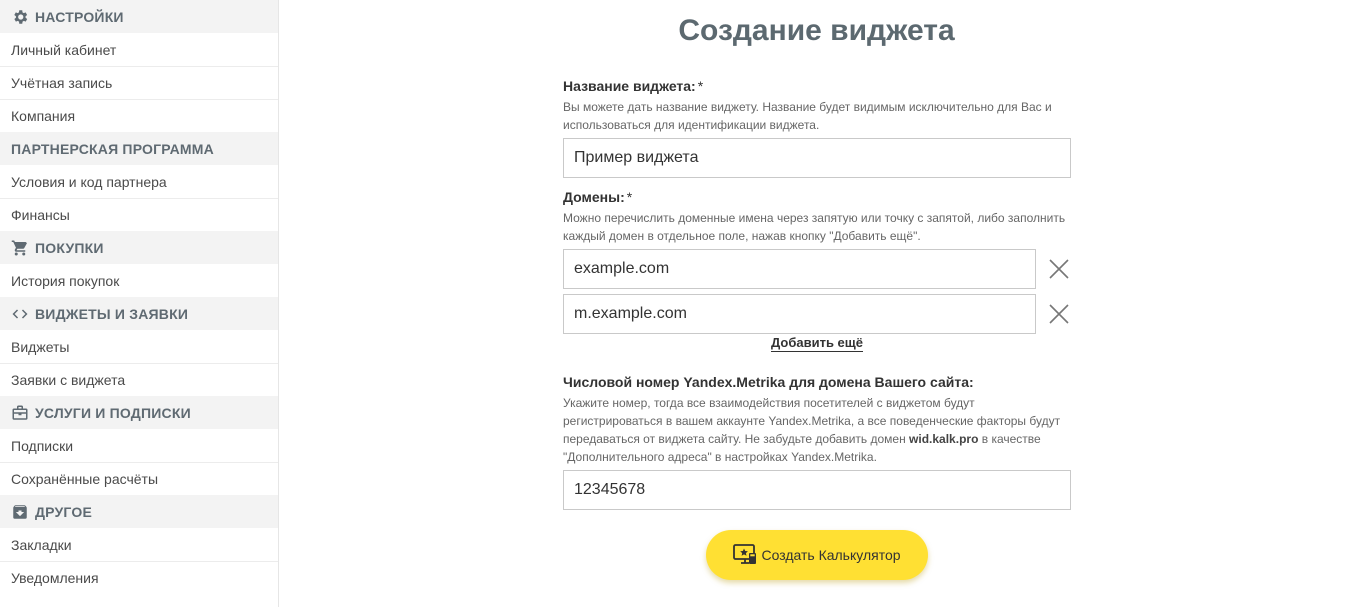 The width and height of the screenshot is (1354, 607). What do you see at coordinates (113, 412) in the screenshot?
I see `section-title: УСЛУГИ И ПОДПИСКИ` at bounding box center [113, 412].